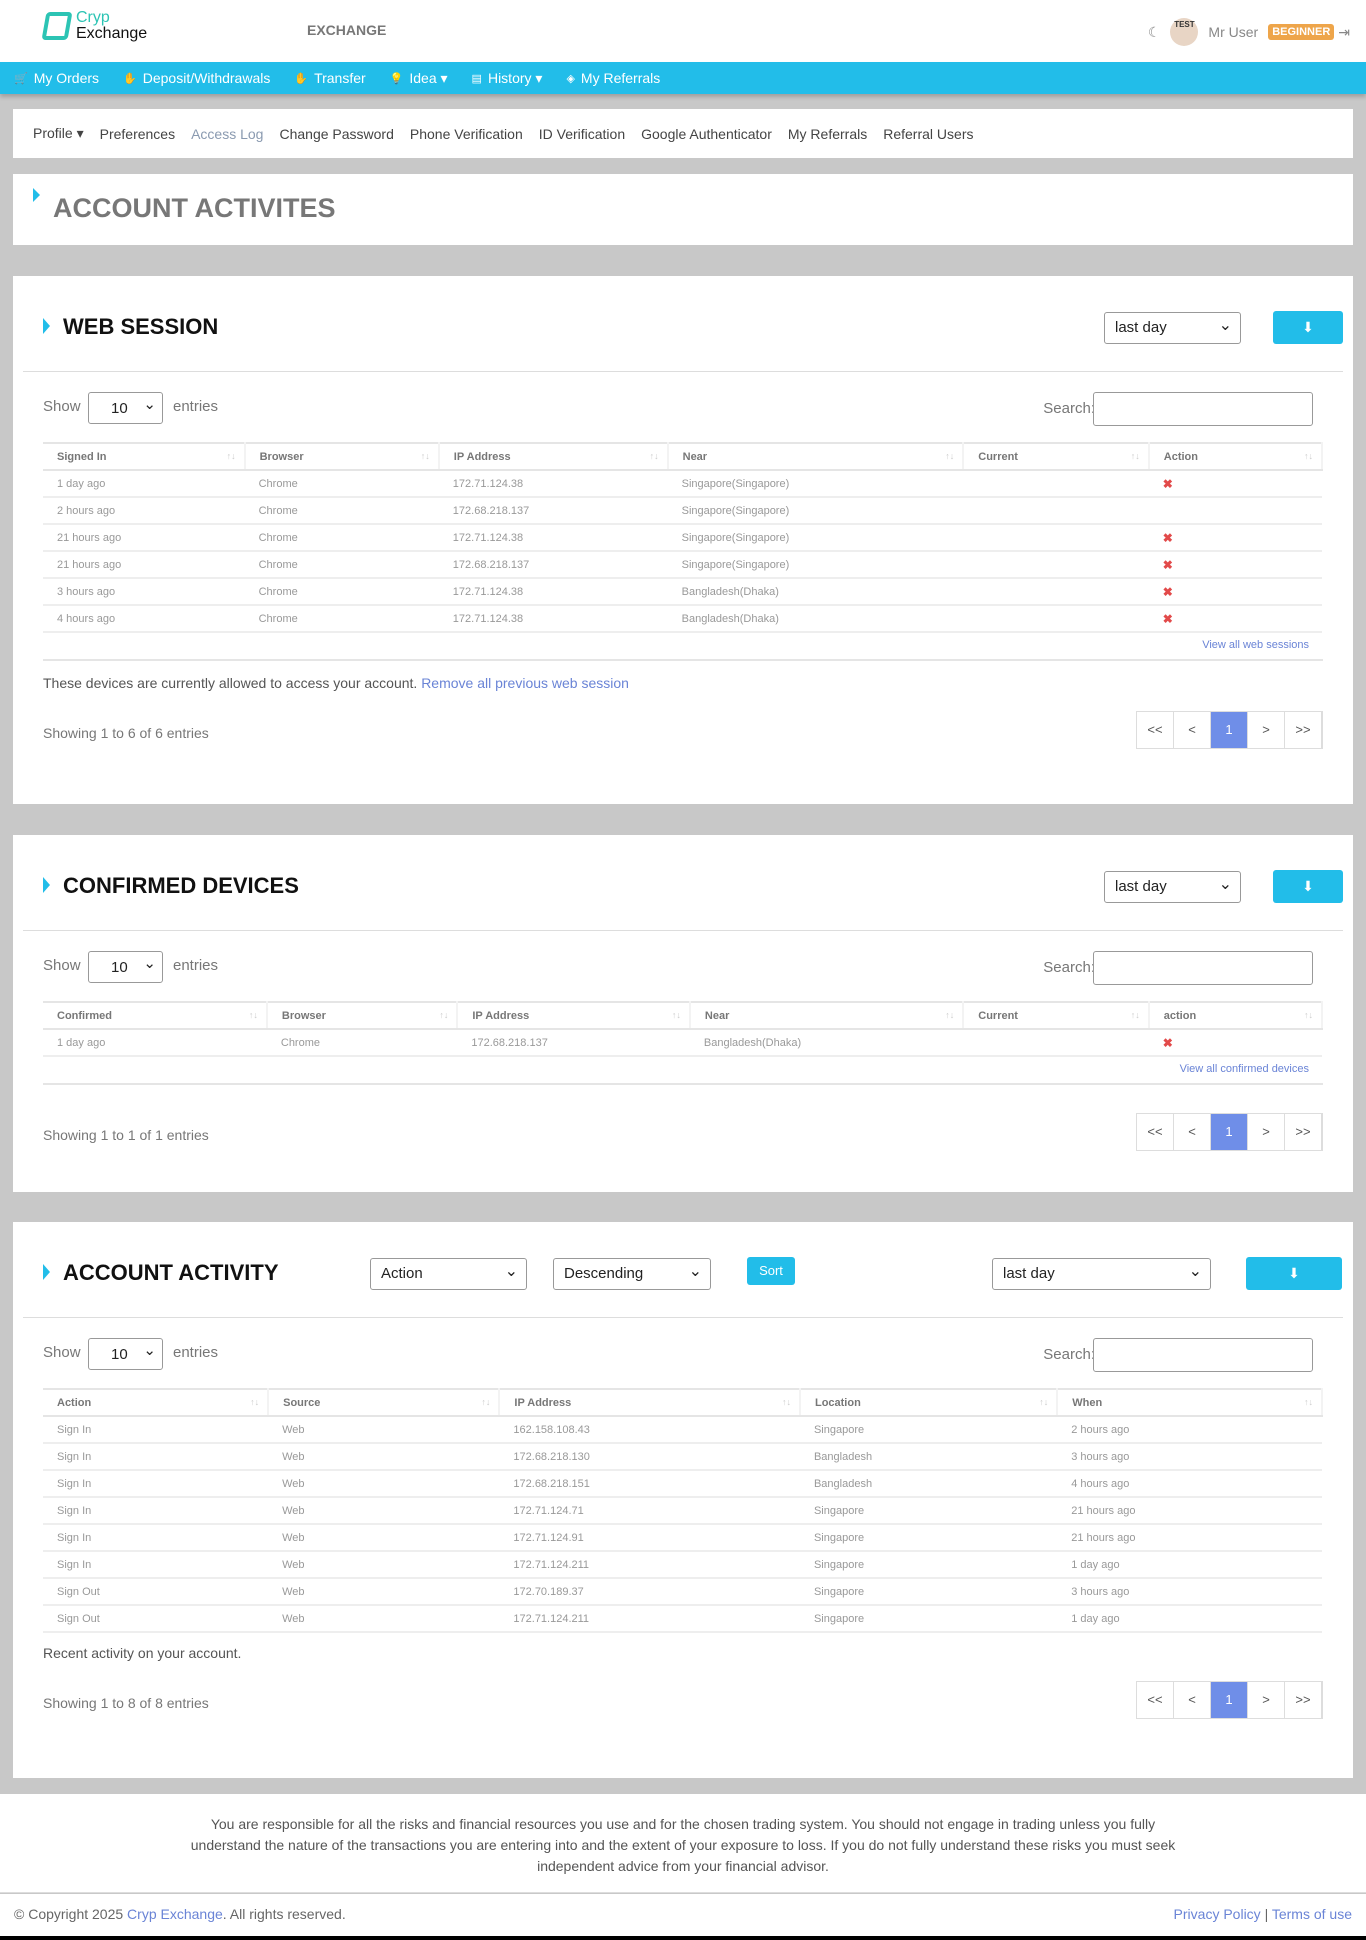 The height and width of the screenshot is (1940, 1366). I want to click on nav-item-label: History ▾, so click(515, 77).